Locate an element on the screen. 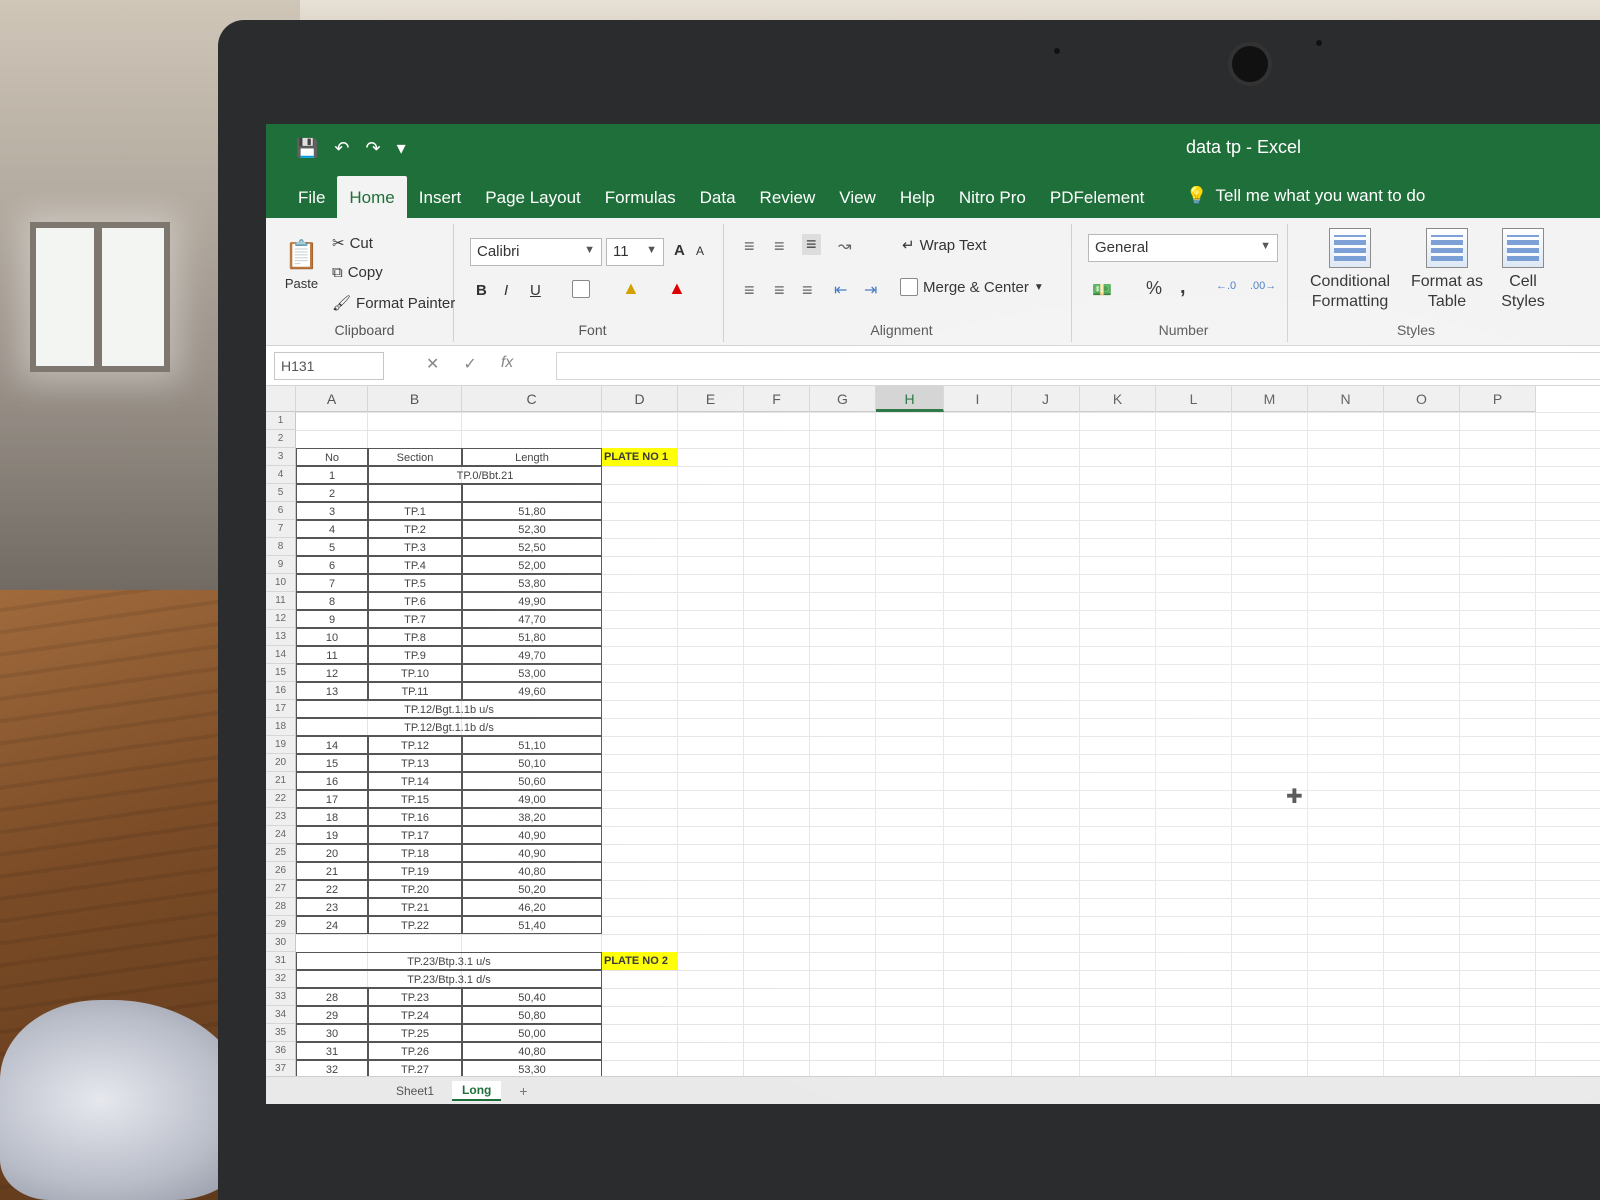 The image size is (1600, 1200). row-header: 15 is located at coordinates (281, 673).